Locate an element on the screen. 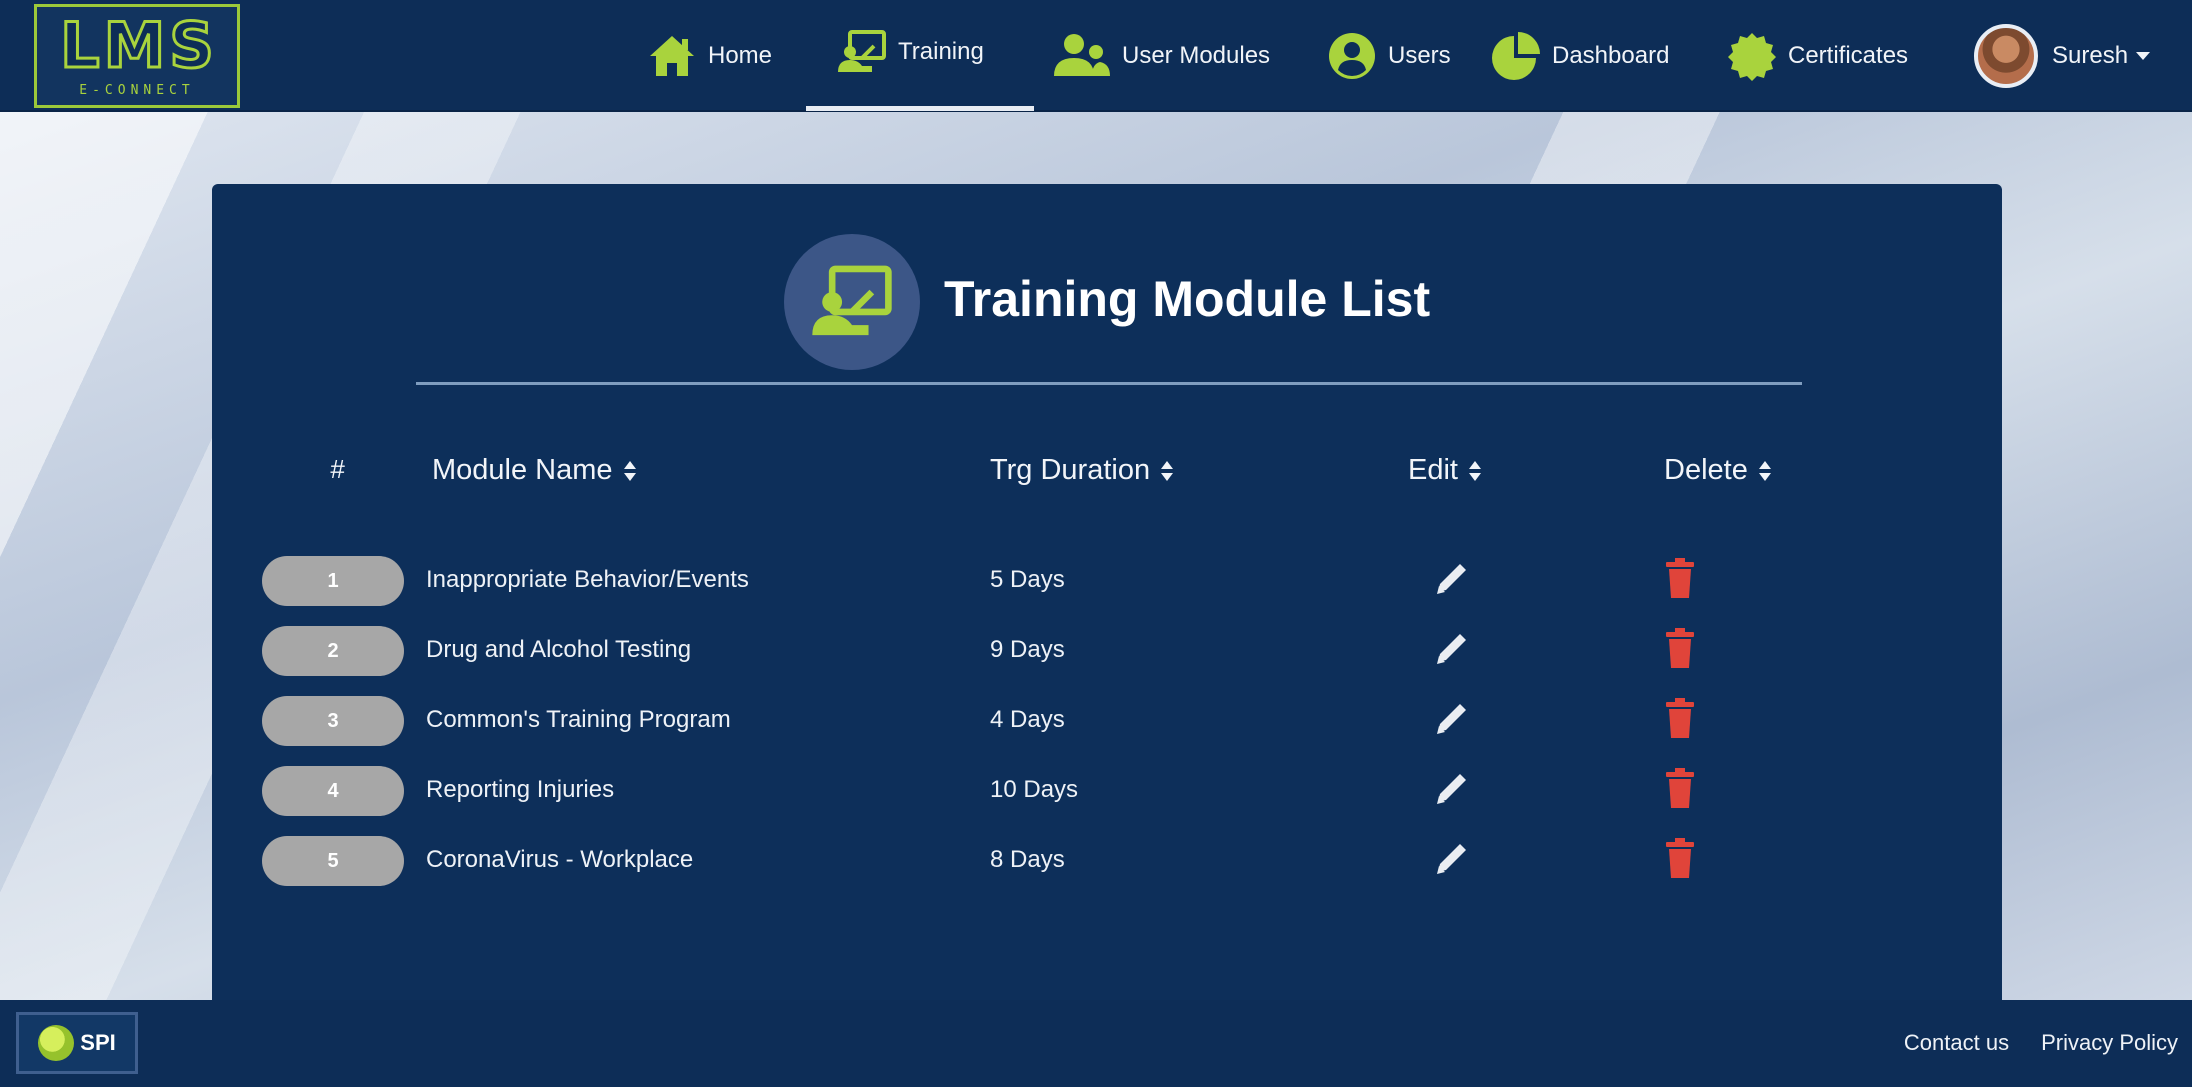  column-header-module-name: Module Name is located at coordinates (534, 470).